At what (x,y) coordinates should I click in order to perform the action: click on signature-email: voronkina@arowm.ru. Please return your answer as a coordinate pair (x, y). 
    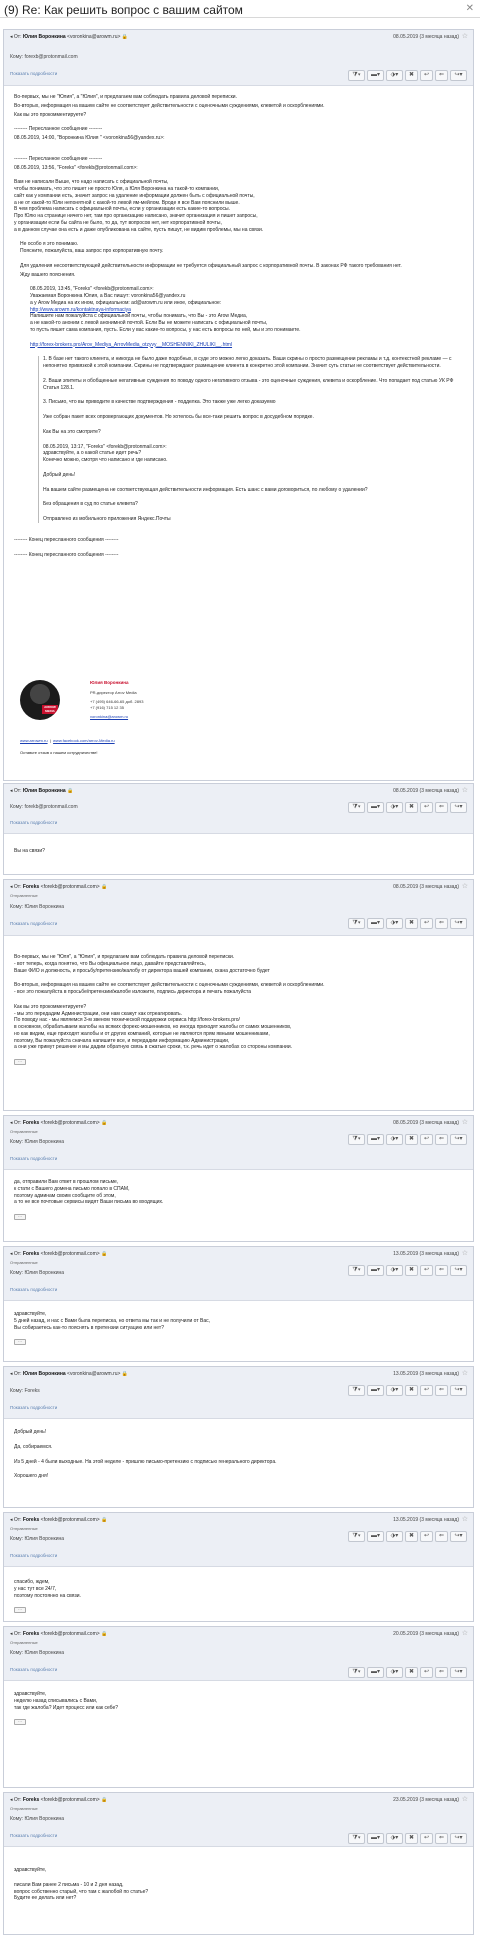
    Looking at the image, I should click on (170, 716).